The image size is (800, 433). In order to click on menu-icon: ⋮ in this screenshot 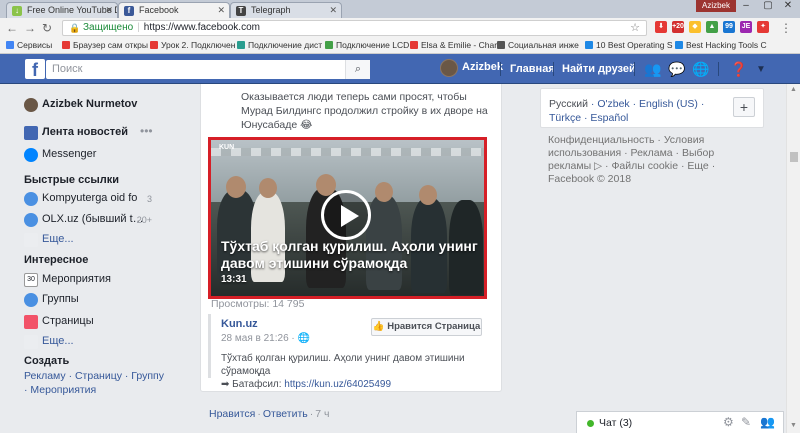, I will do `click(786, 28)`.